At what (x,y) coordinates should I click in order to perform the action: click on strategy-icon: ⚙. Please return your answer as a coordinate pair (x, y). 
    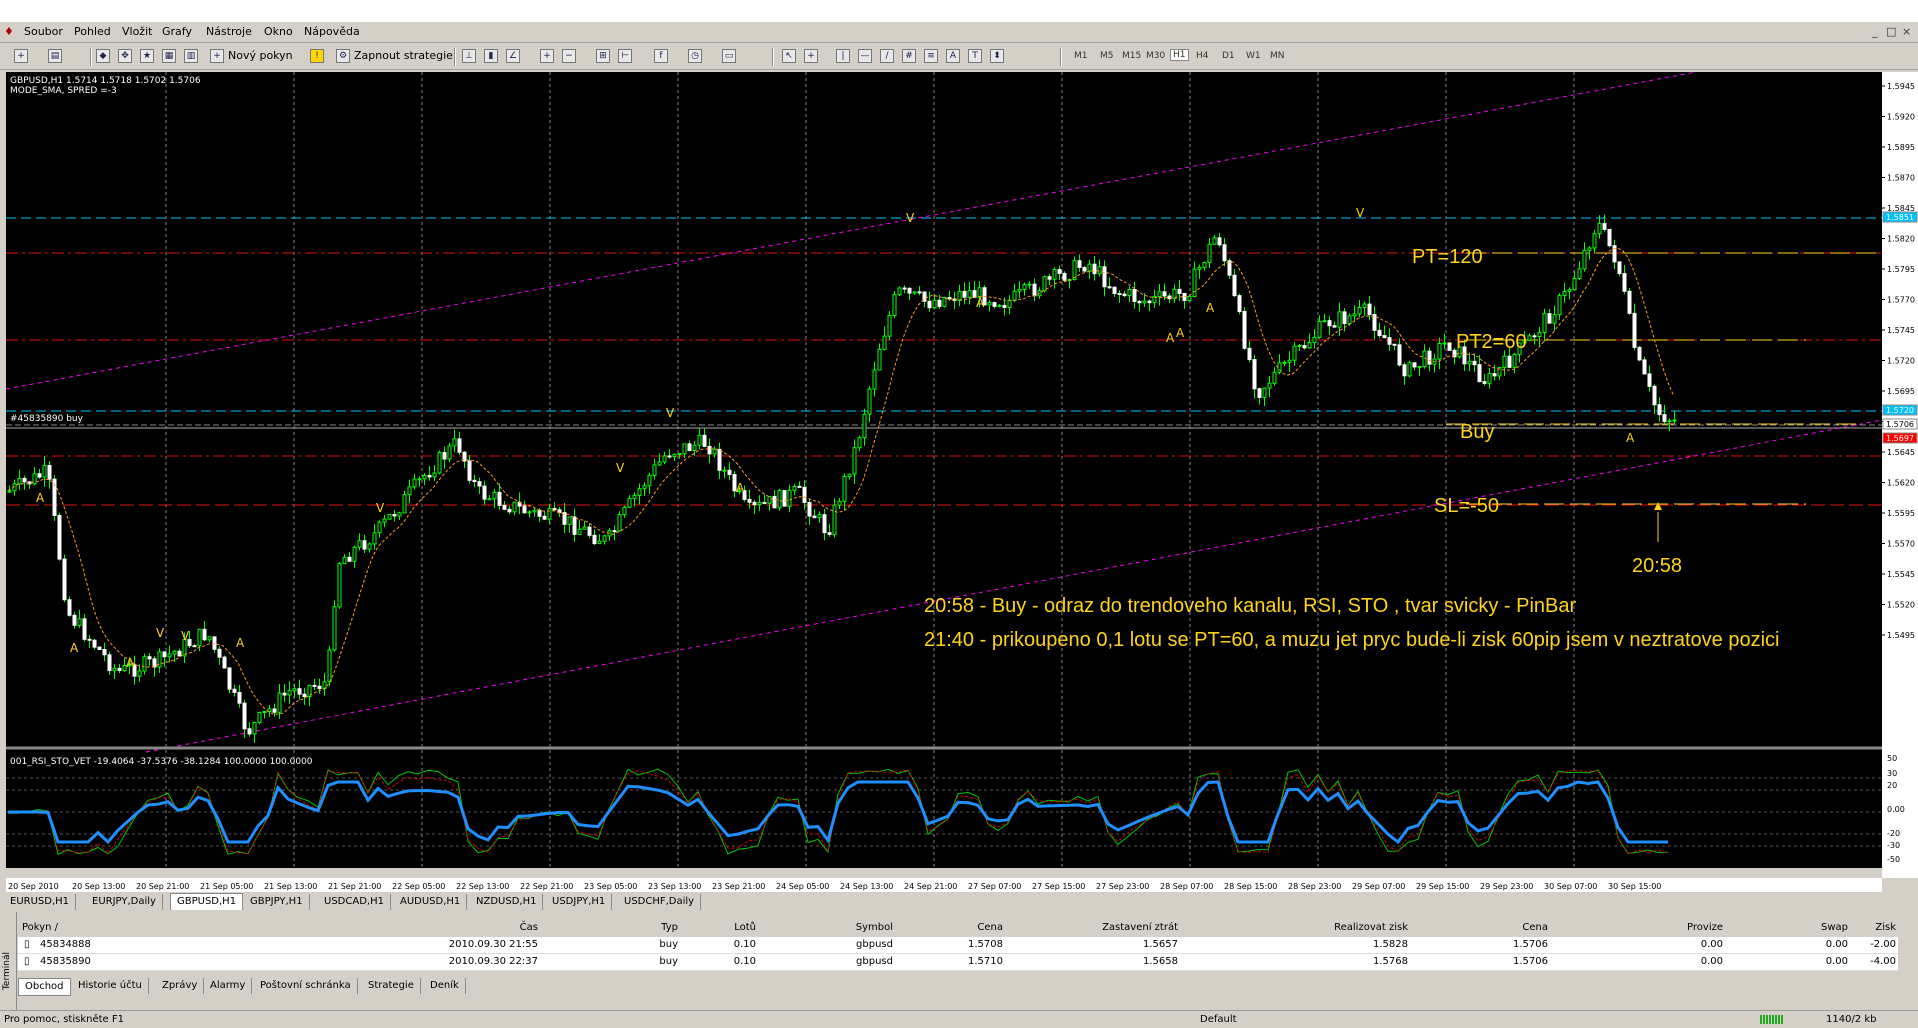
    Looking at the image, I should click on (343, 56).